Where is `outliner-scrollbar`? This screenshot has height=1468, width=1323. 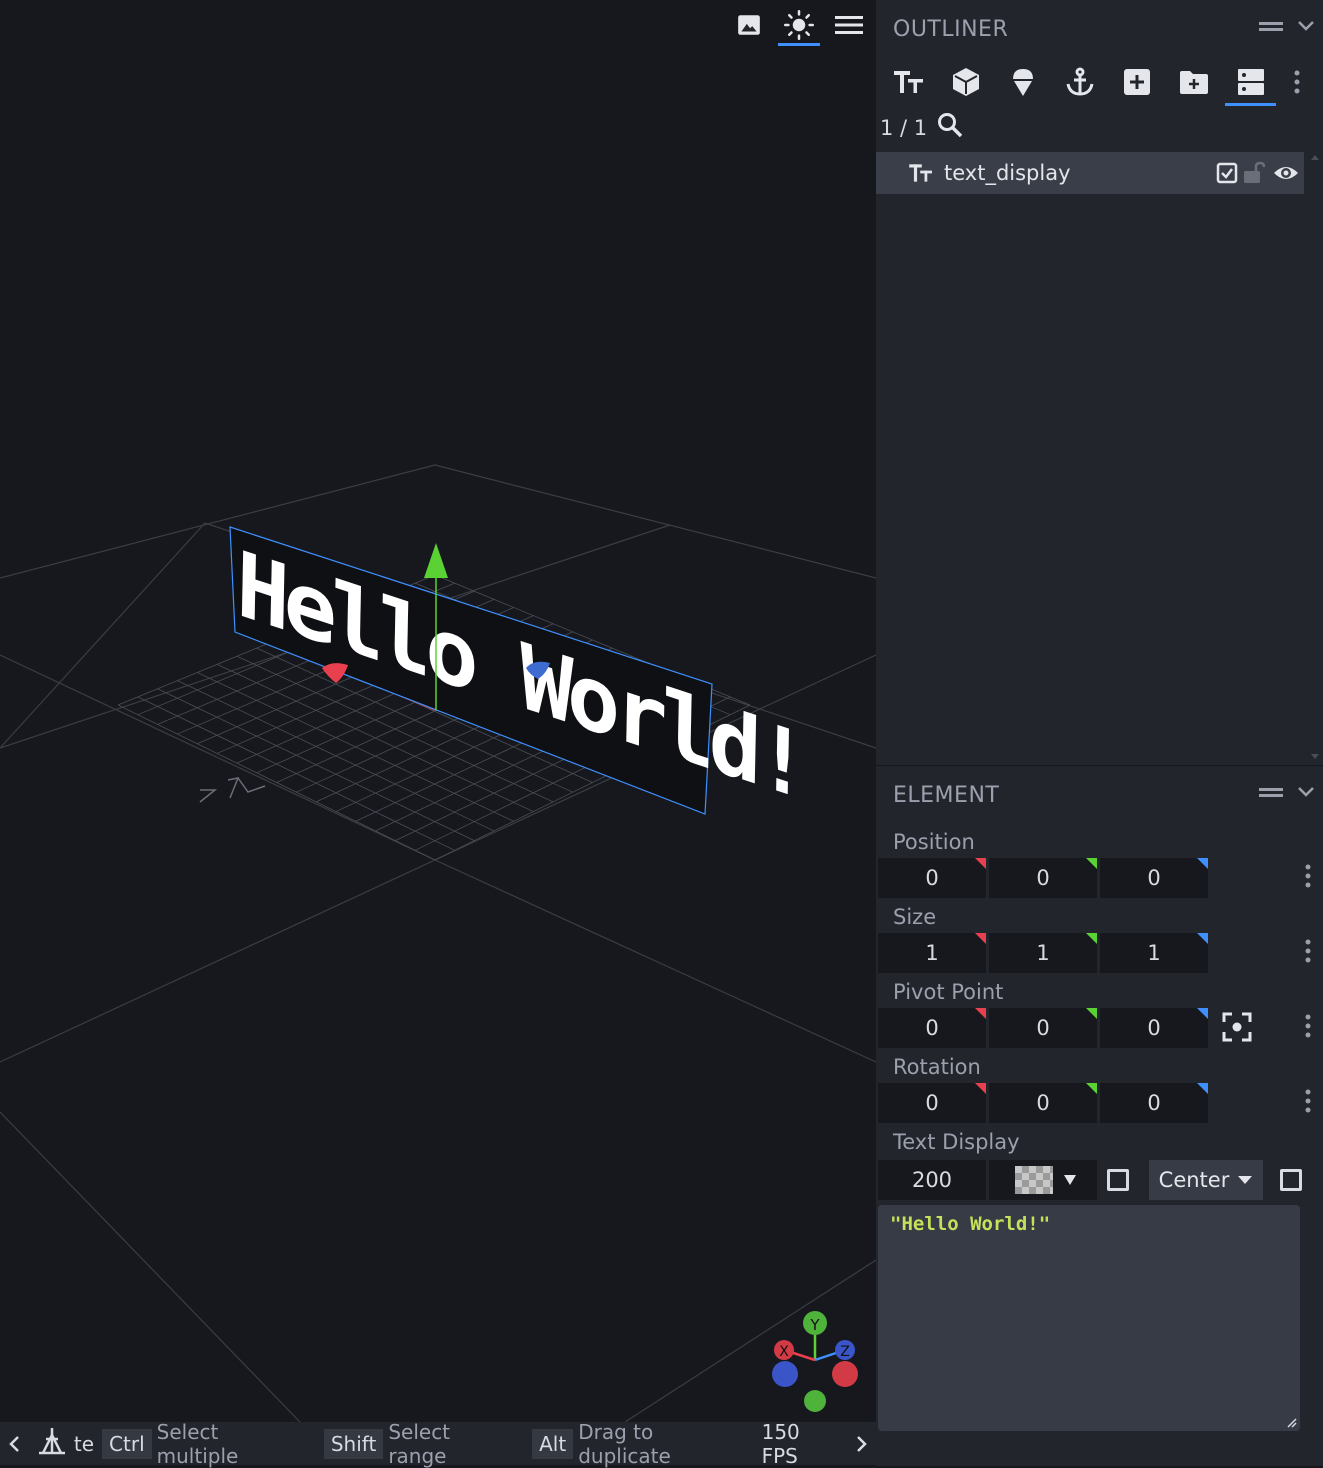
outliner-scrollbar is located at coordinates (1315, 458).